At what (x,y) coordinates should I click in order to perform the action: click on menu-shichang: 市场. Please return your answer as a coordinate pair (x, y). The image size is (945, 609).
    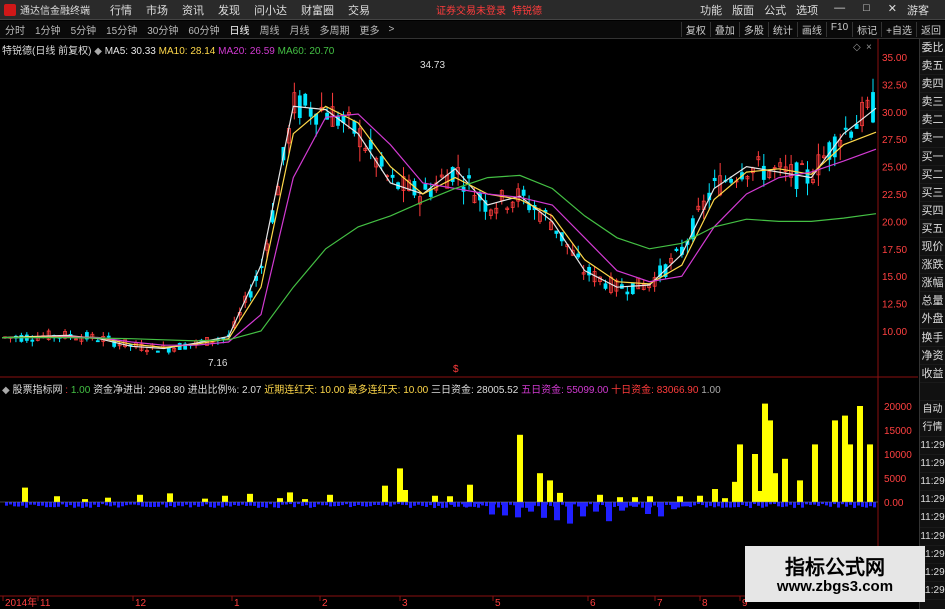
    Looking at the image, I should click on (157, 10).